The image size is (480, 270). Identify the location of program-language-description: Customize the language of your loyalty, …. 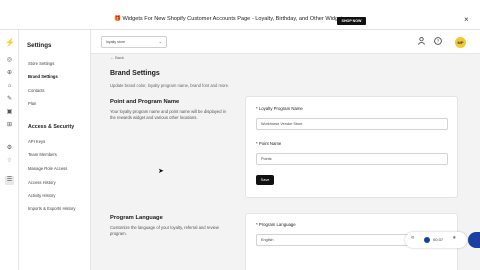
(164, 230).